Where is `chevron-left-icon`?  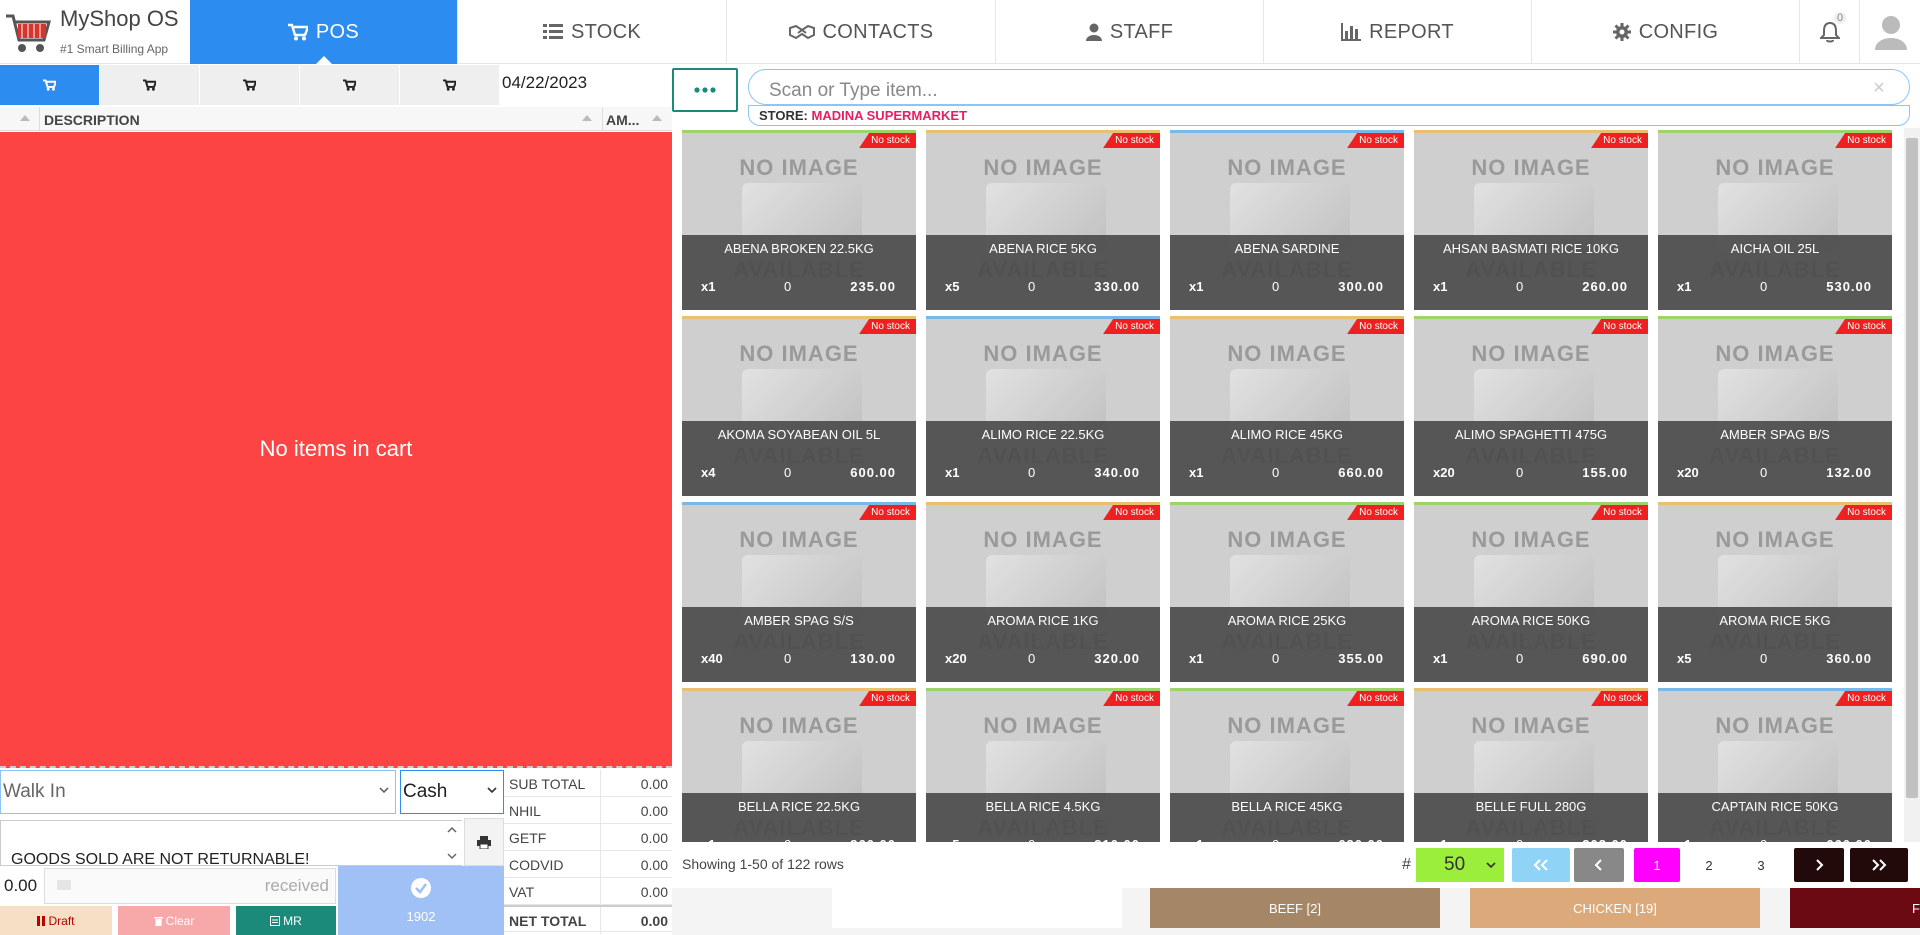
chevron-left-icon is located at coordinates (1599, 865).